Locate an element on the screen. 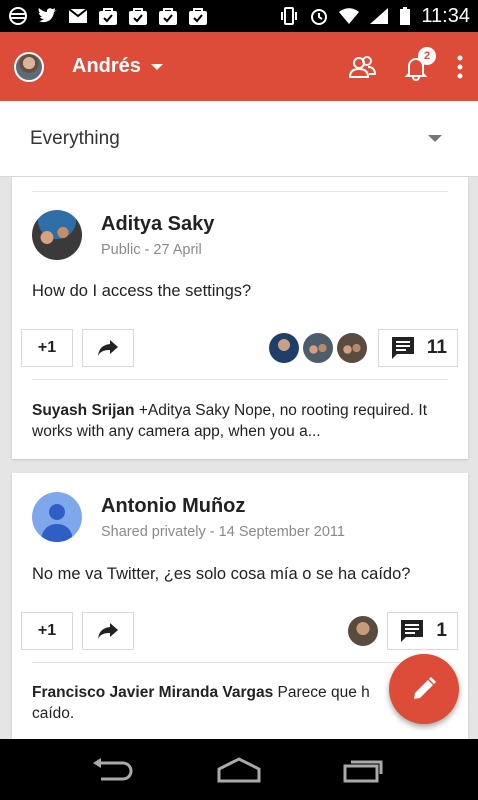 The width and height of the screenshot is (478, 800). comment-count: 11 is located at coordinates (436, 347).